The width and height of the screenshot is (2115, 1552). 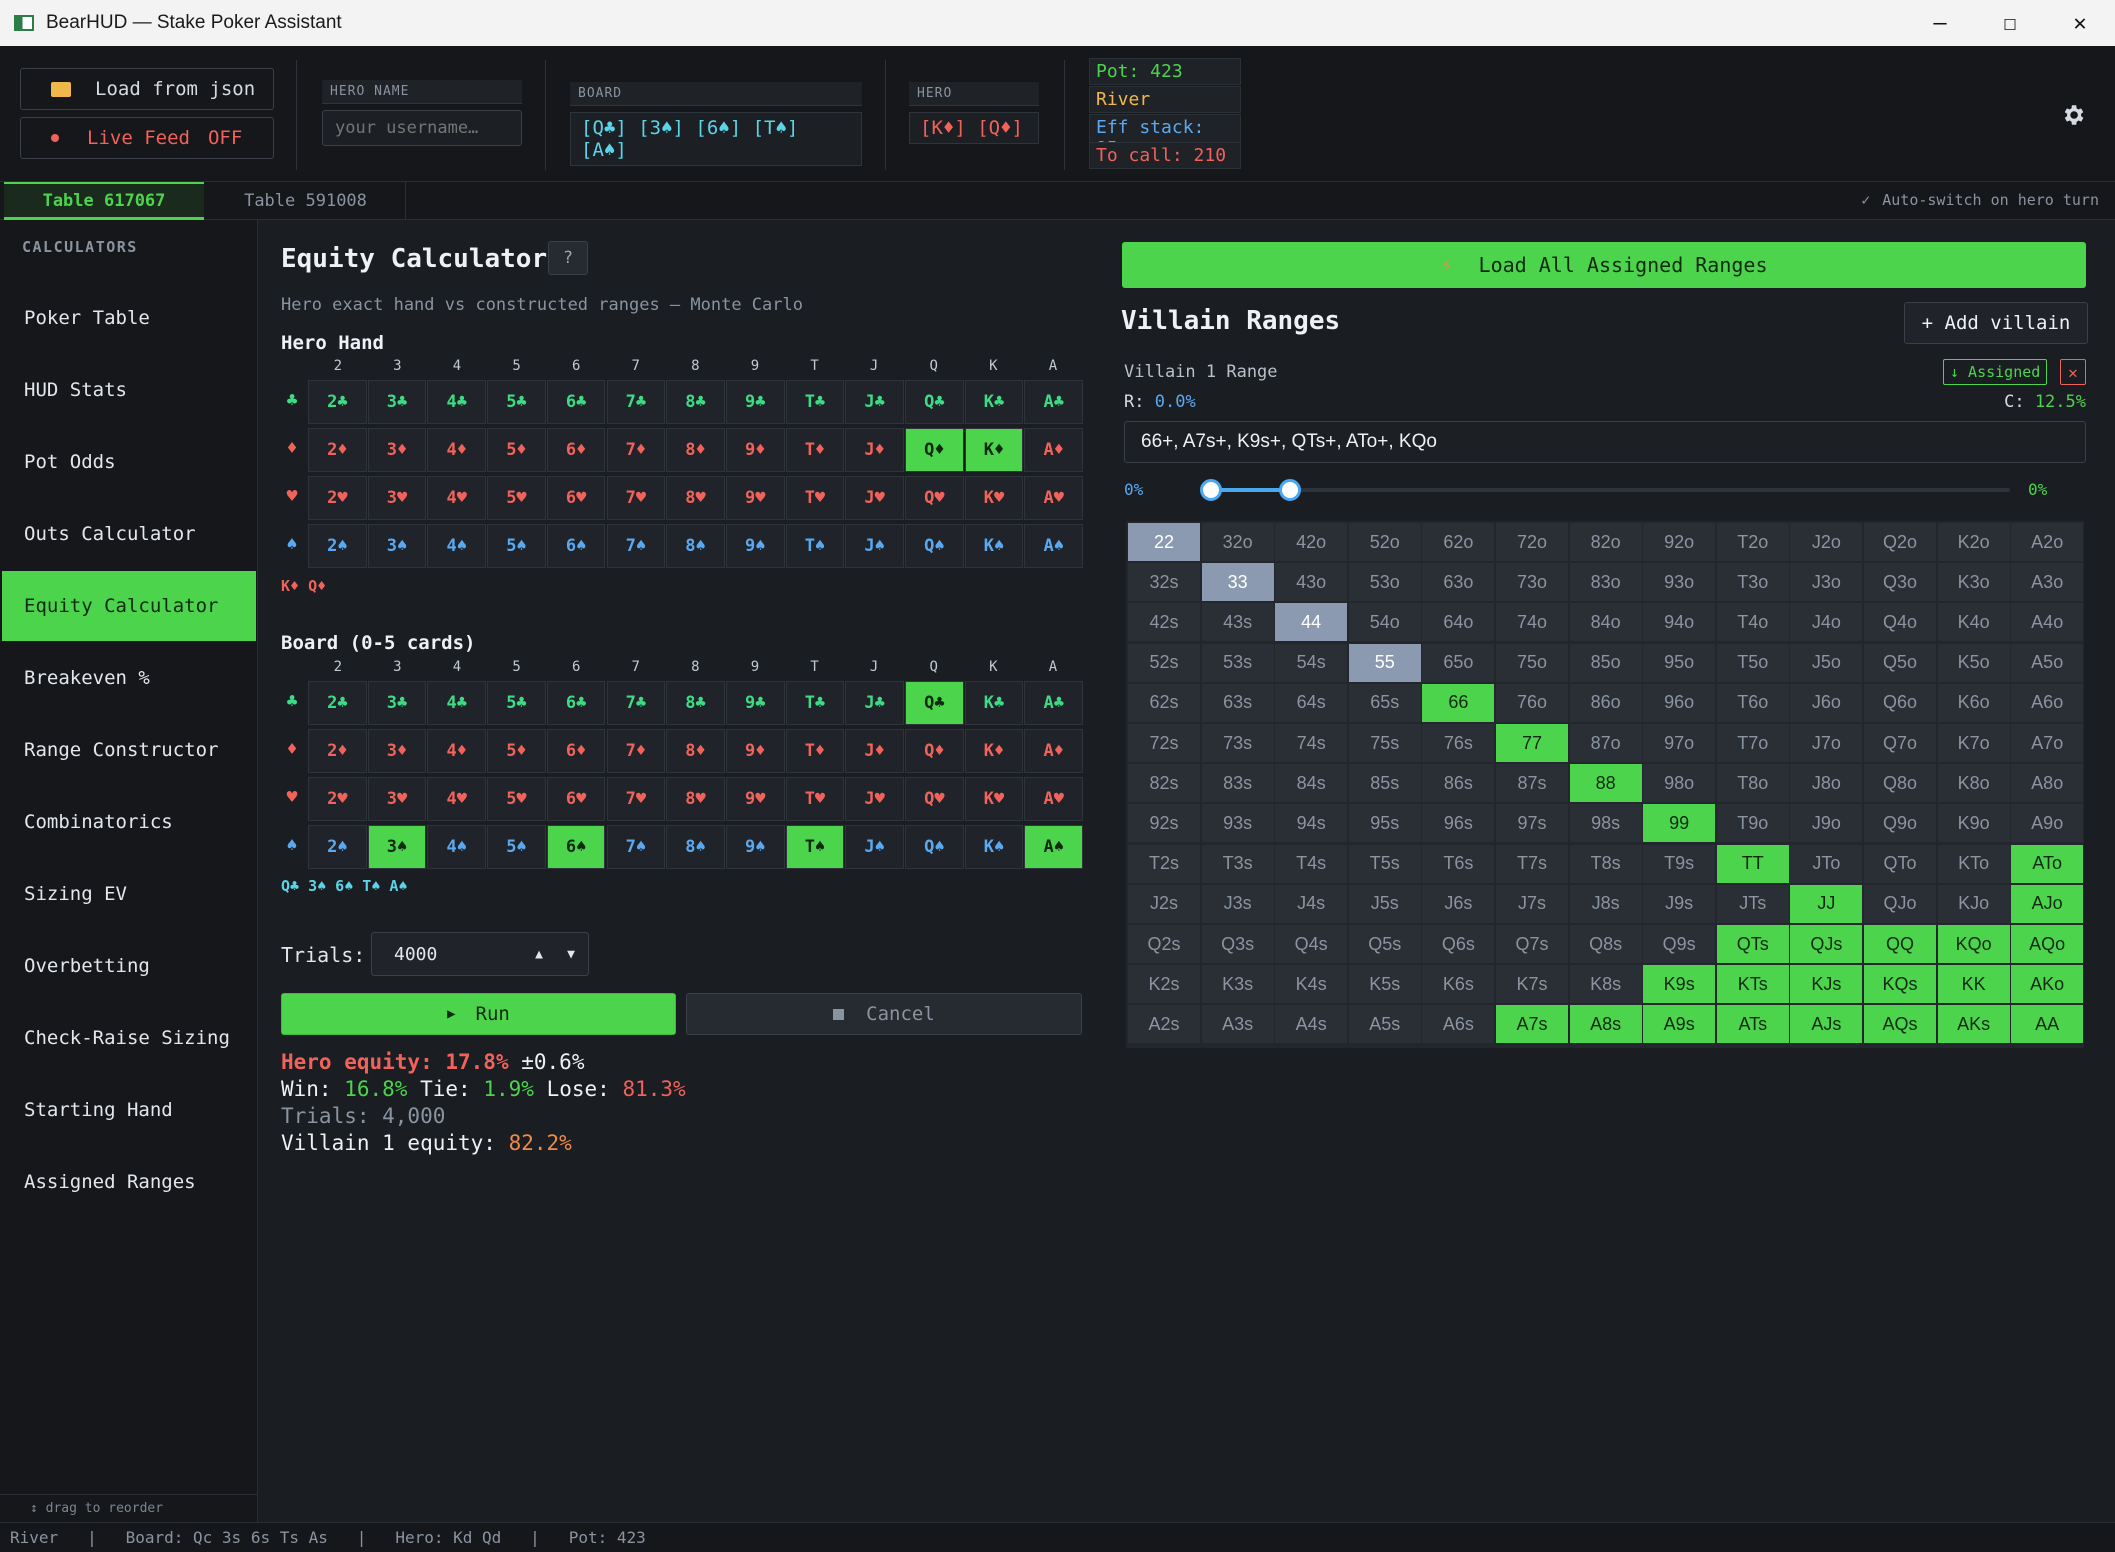 I want to click on range-cell: J8o, so click(x=1826, y=783).